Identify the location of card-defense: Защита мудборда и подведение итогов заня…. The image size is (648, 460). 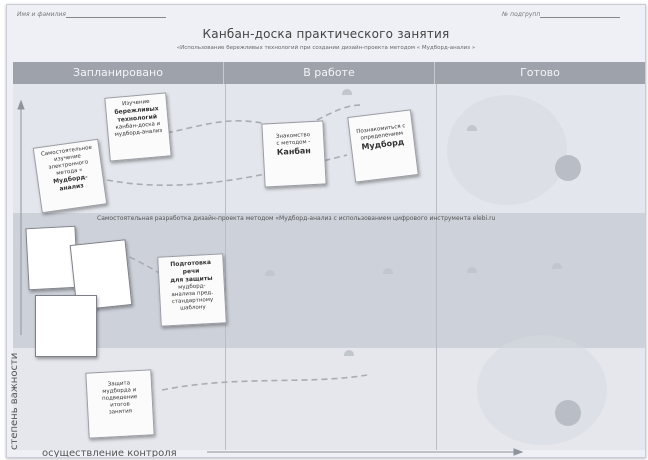
(120, 404).